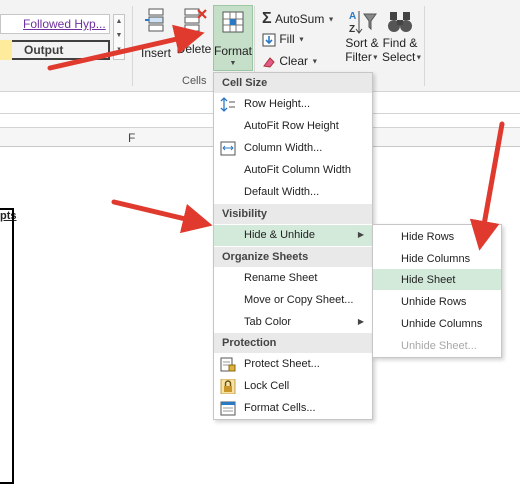 The height and width of the screenshot is (486, 520). I want to click on protect-sheet-icon, so click(228, 364).